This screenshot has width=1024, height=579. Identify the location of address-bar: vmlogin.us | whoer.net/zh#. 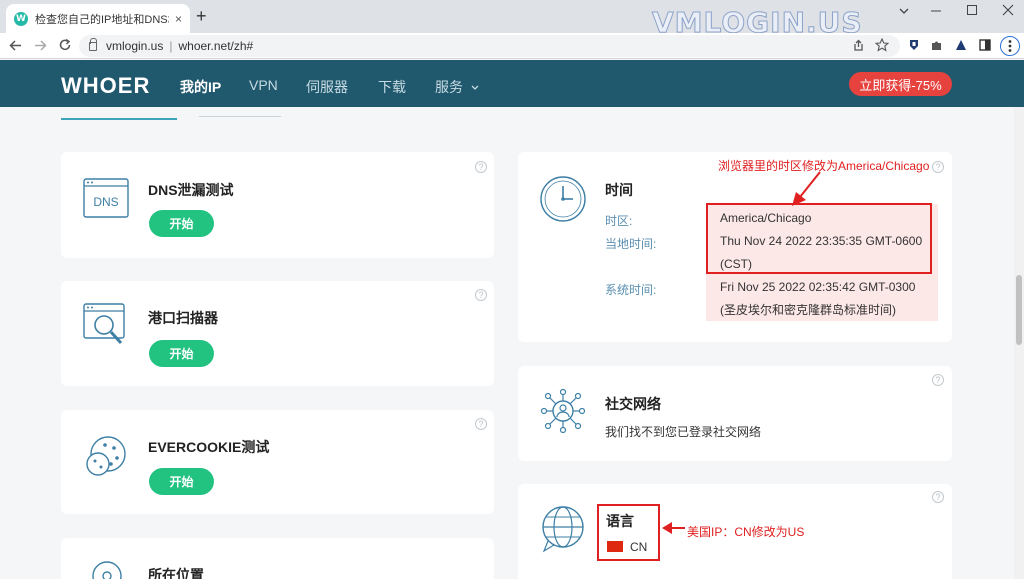
(512, 46).